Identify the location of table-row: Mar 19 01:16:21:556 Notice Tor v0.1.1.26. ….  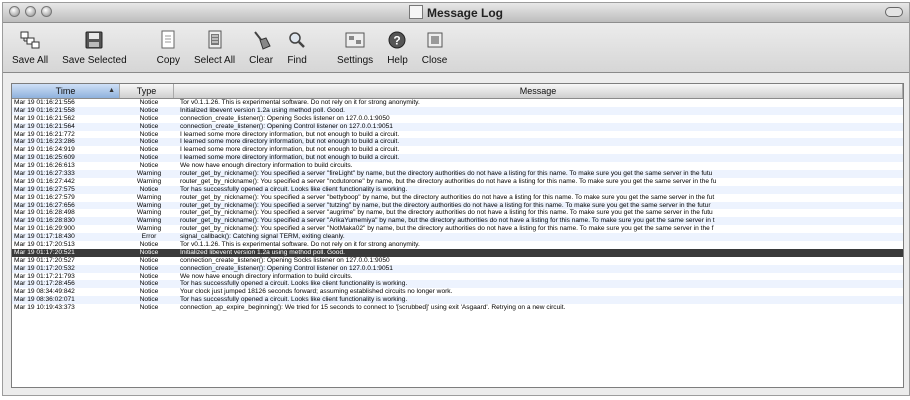
(457, 103).